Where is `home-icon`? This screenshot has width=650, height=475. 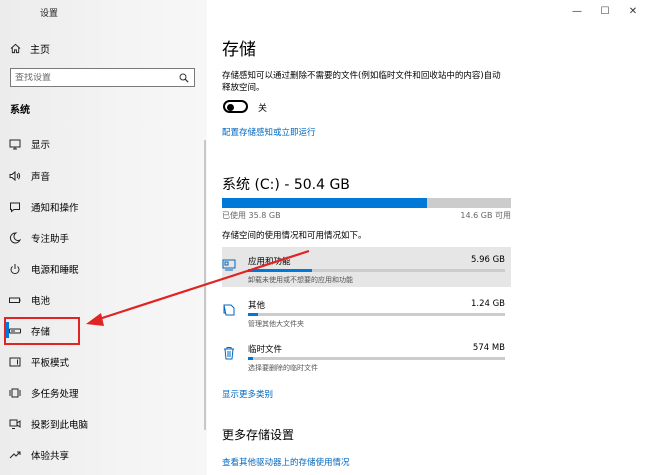 home-icon is located at coordinates (15, 48).